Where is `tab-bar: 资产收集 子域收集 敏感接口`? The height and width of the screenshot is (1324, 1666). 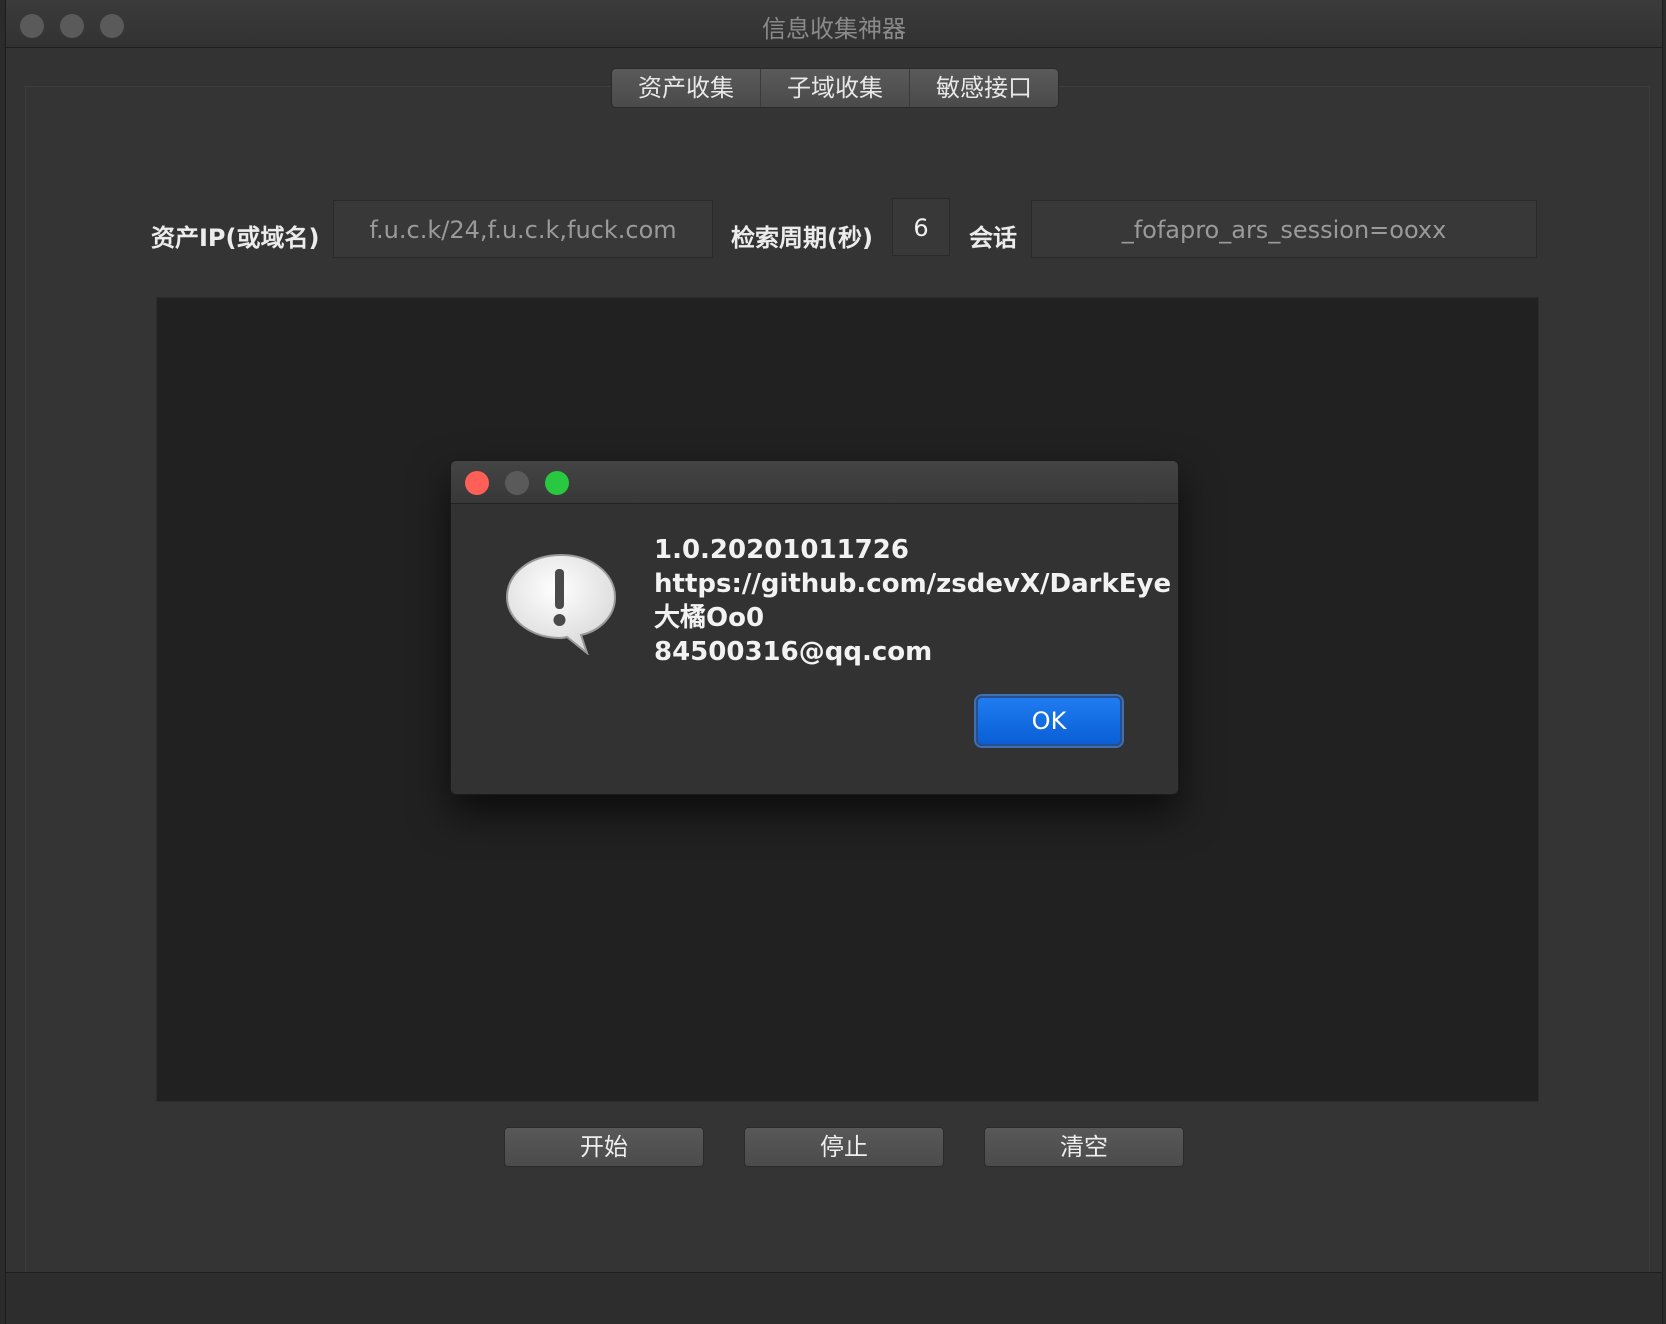 tab-bar: 资产收集 子域收集 敏感接口 is located at coordinates (835, 88).